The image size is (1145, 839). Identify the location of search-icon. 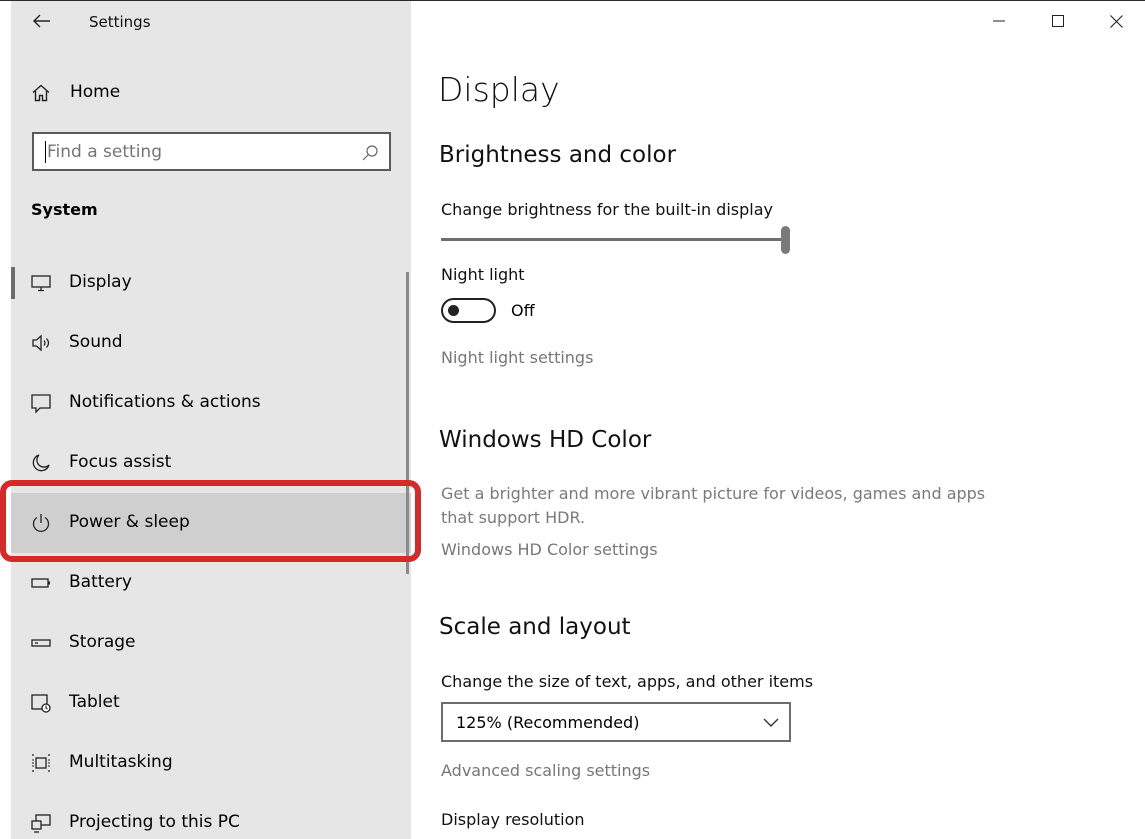
(370, 153).